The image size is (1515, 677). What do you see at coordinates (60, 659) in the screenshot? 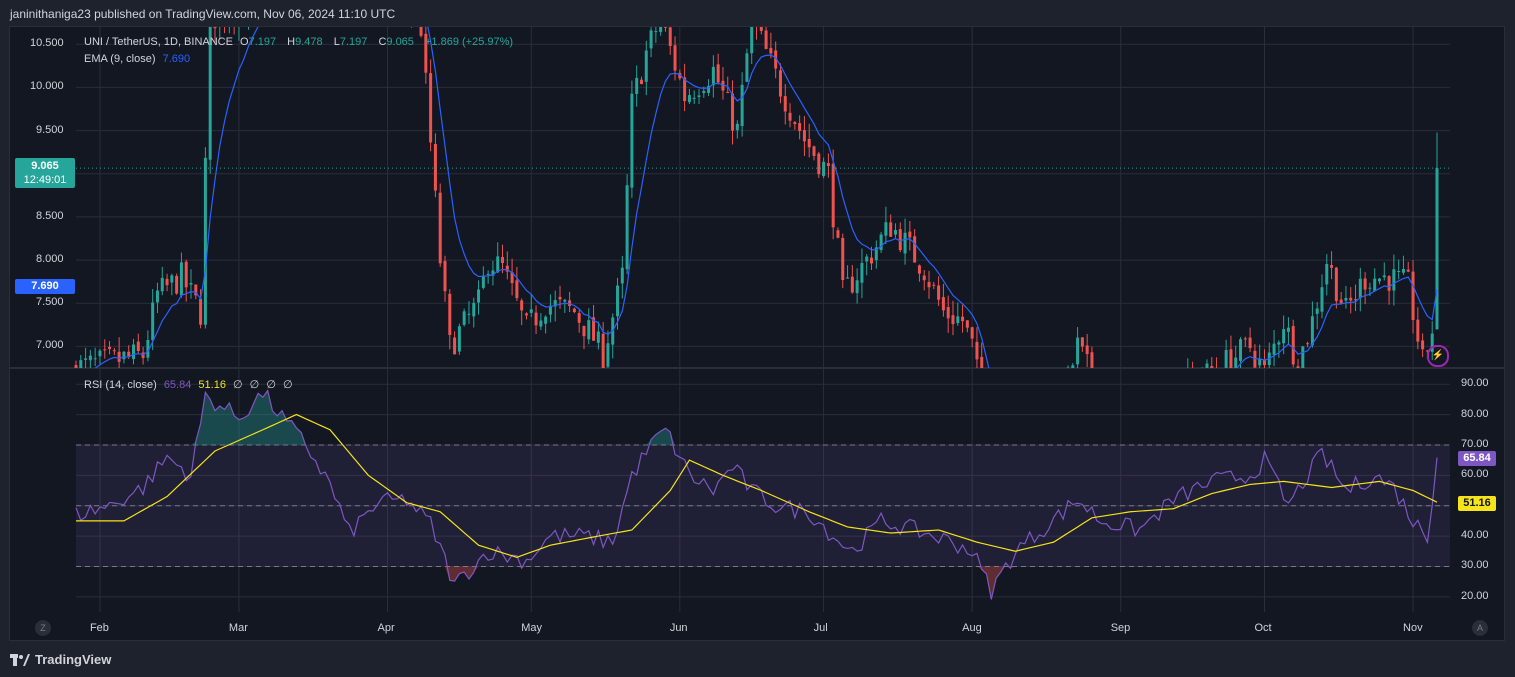
I see `tradingview-logo: TradingView` at bounding box center [60, 659].